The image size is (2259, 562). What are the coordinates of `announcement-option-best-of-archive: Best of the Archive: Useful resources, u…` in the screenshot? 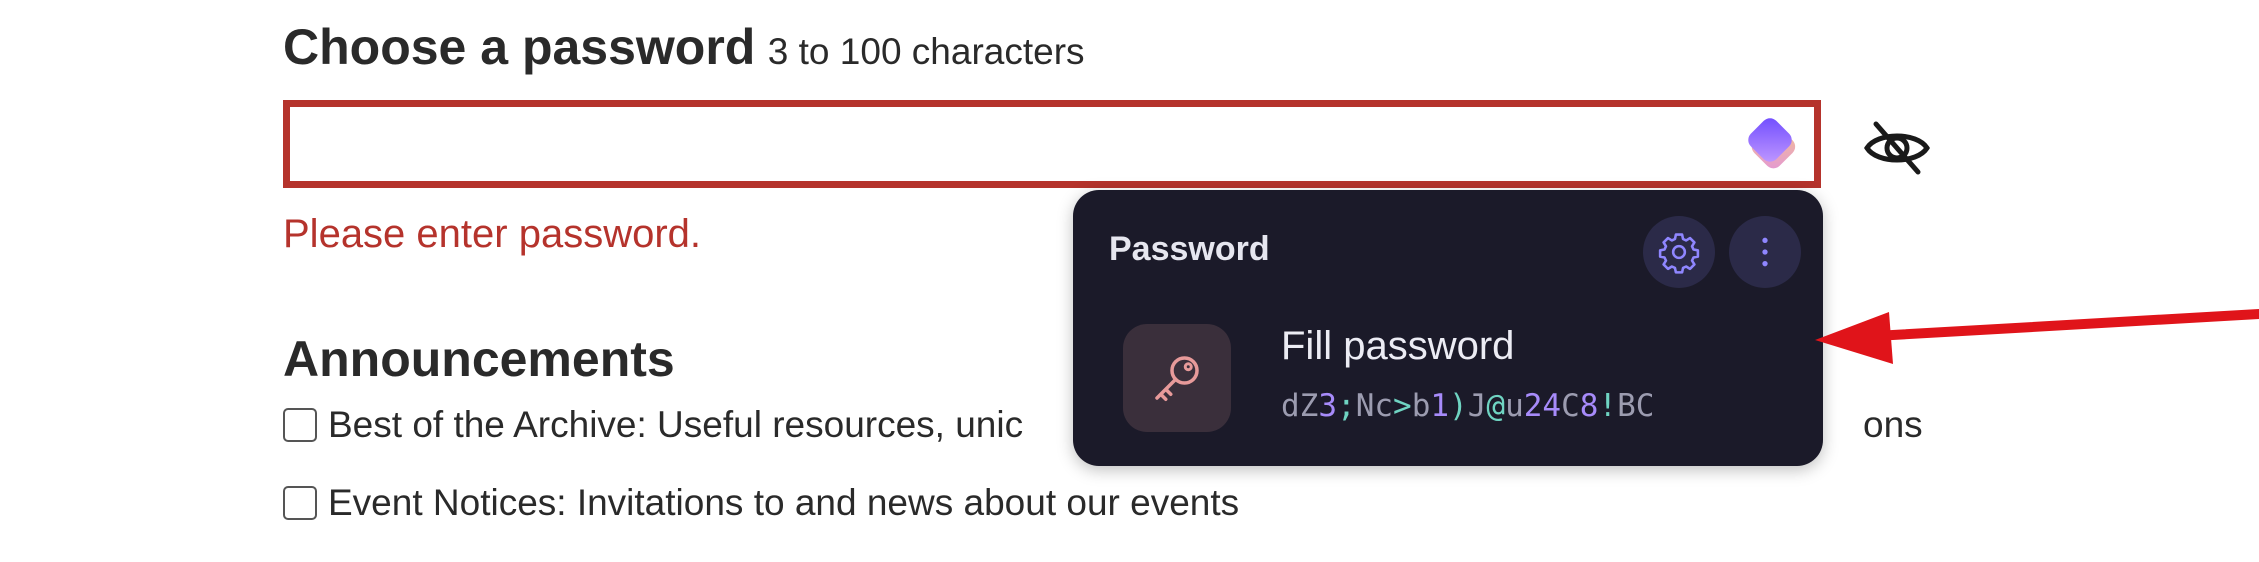 It's located at (1103, 425).